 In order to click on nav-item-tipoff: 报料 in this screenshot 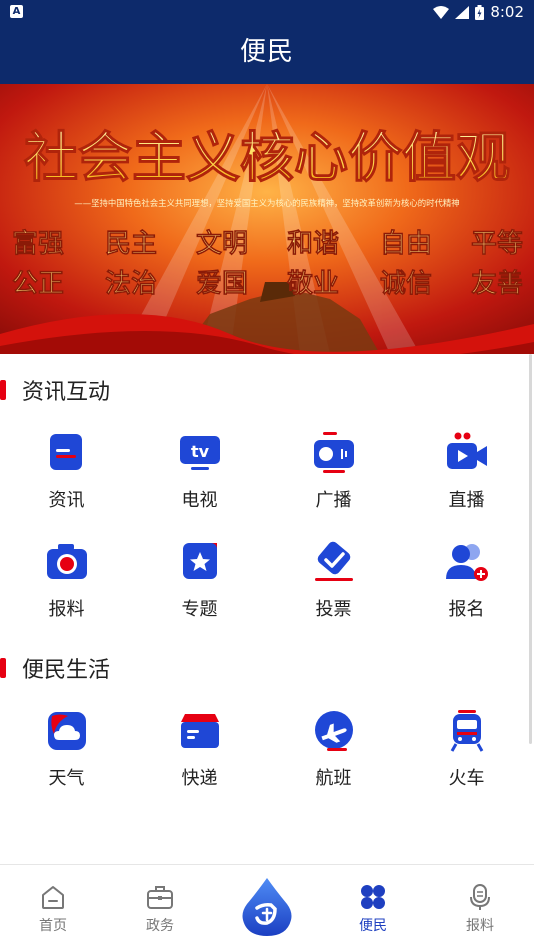, I will do `click(480, 907)`.